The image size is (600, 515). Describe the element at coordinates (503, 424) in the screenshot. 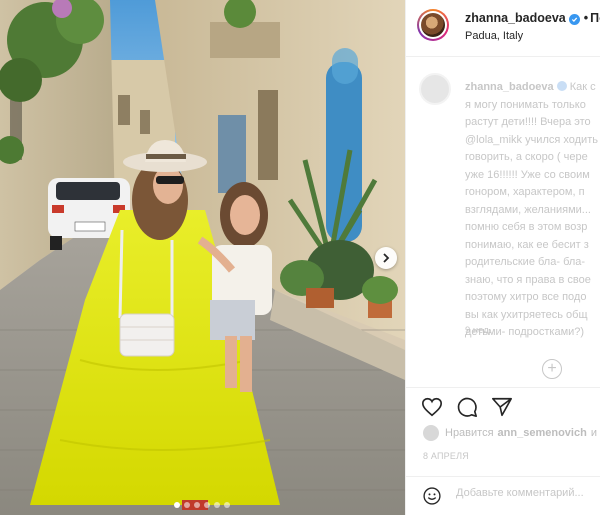

I see `post-actions: Нравится ann_semenovich и 8 АПРЕЛЯ` at that location.